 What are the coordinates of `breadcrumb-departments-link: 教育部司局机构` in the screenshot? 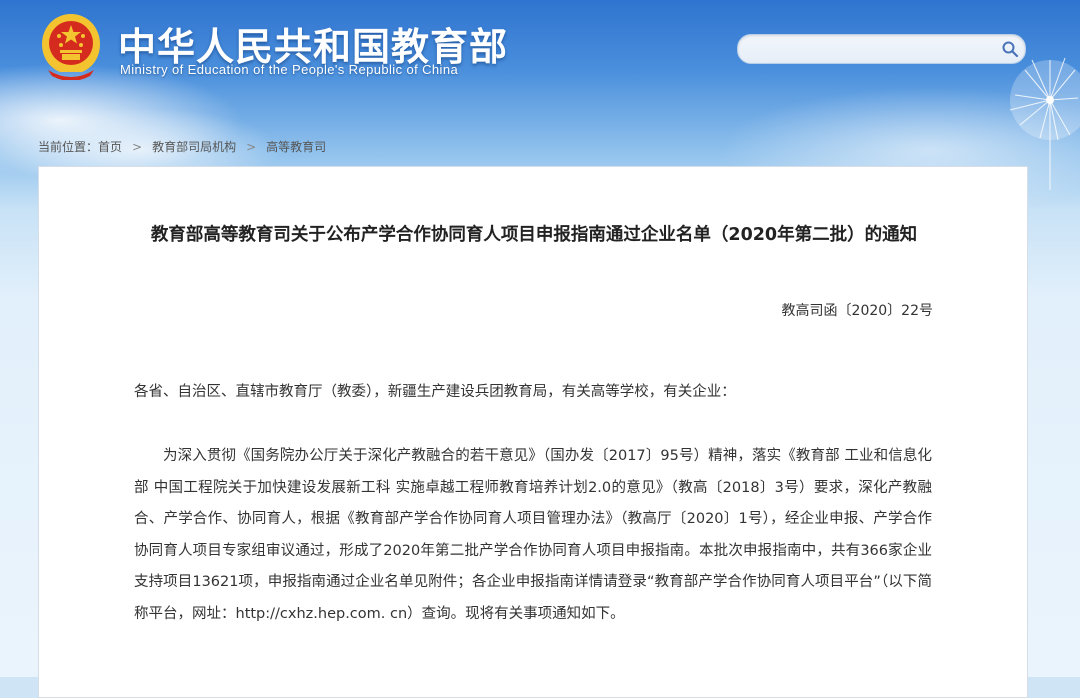 It's located at (194, 147).